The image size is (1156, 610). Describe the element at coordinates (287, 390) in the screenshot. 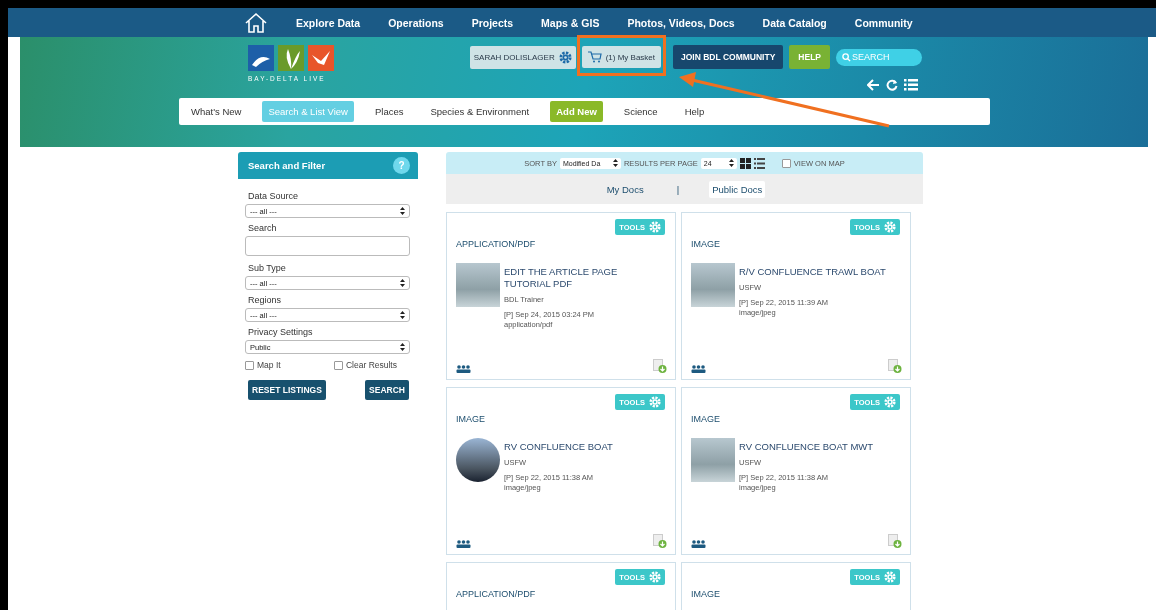

I see `reset-button: RESET LISTINGS` at that location.